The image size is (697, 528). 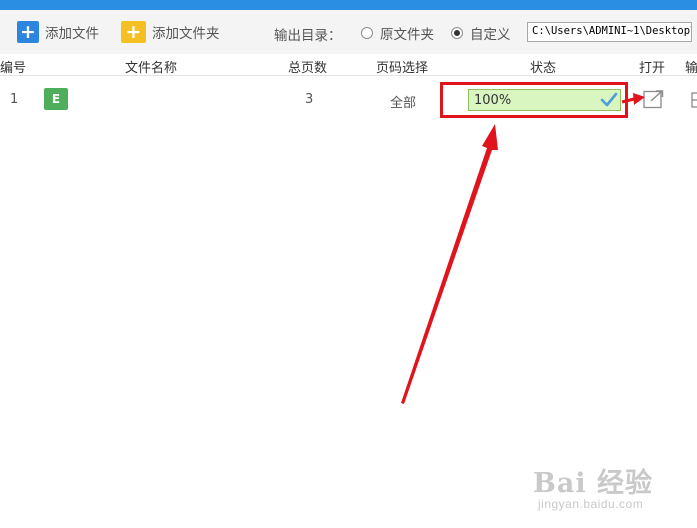 I want to click on watermark-logo: Bai 经验, so click(x=593, y=483).